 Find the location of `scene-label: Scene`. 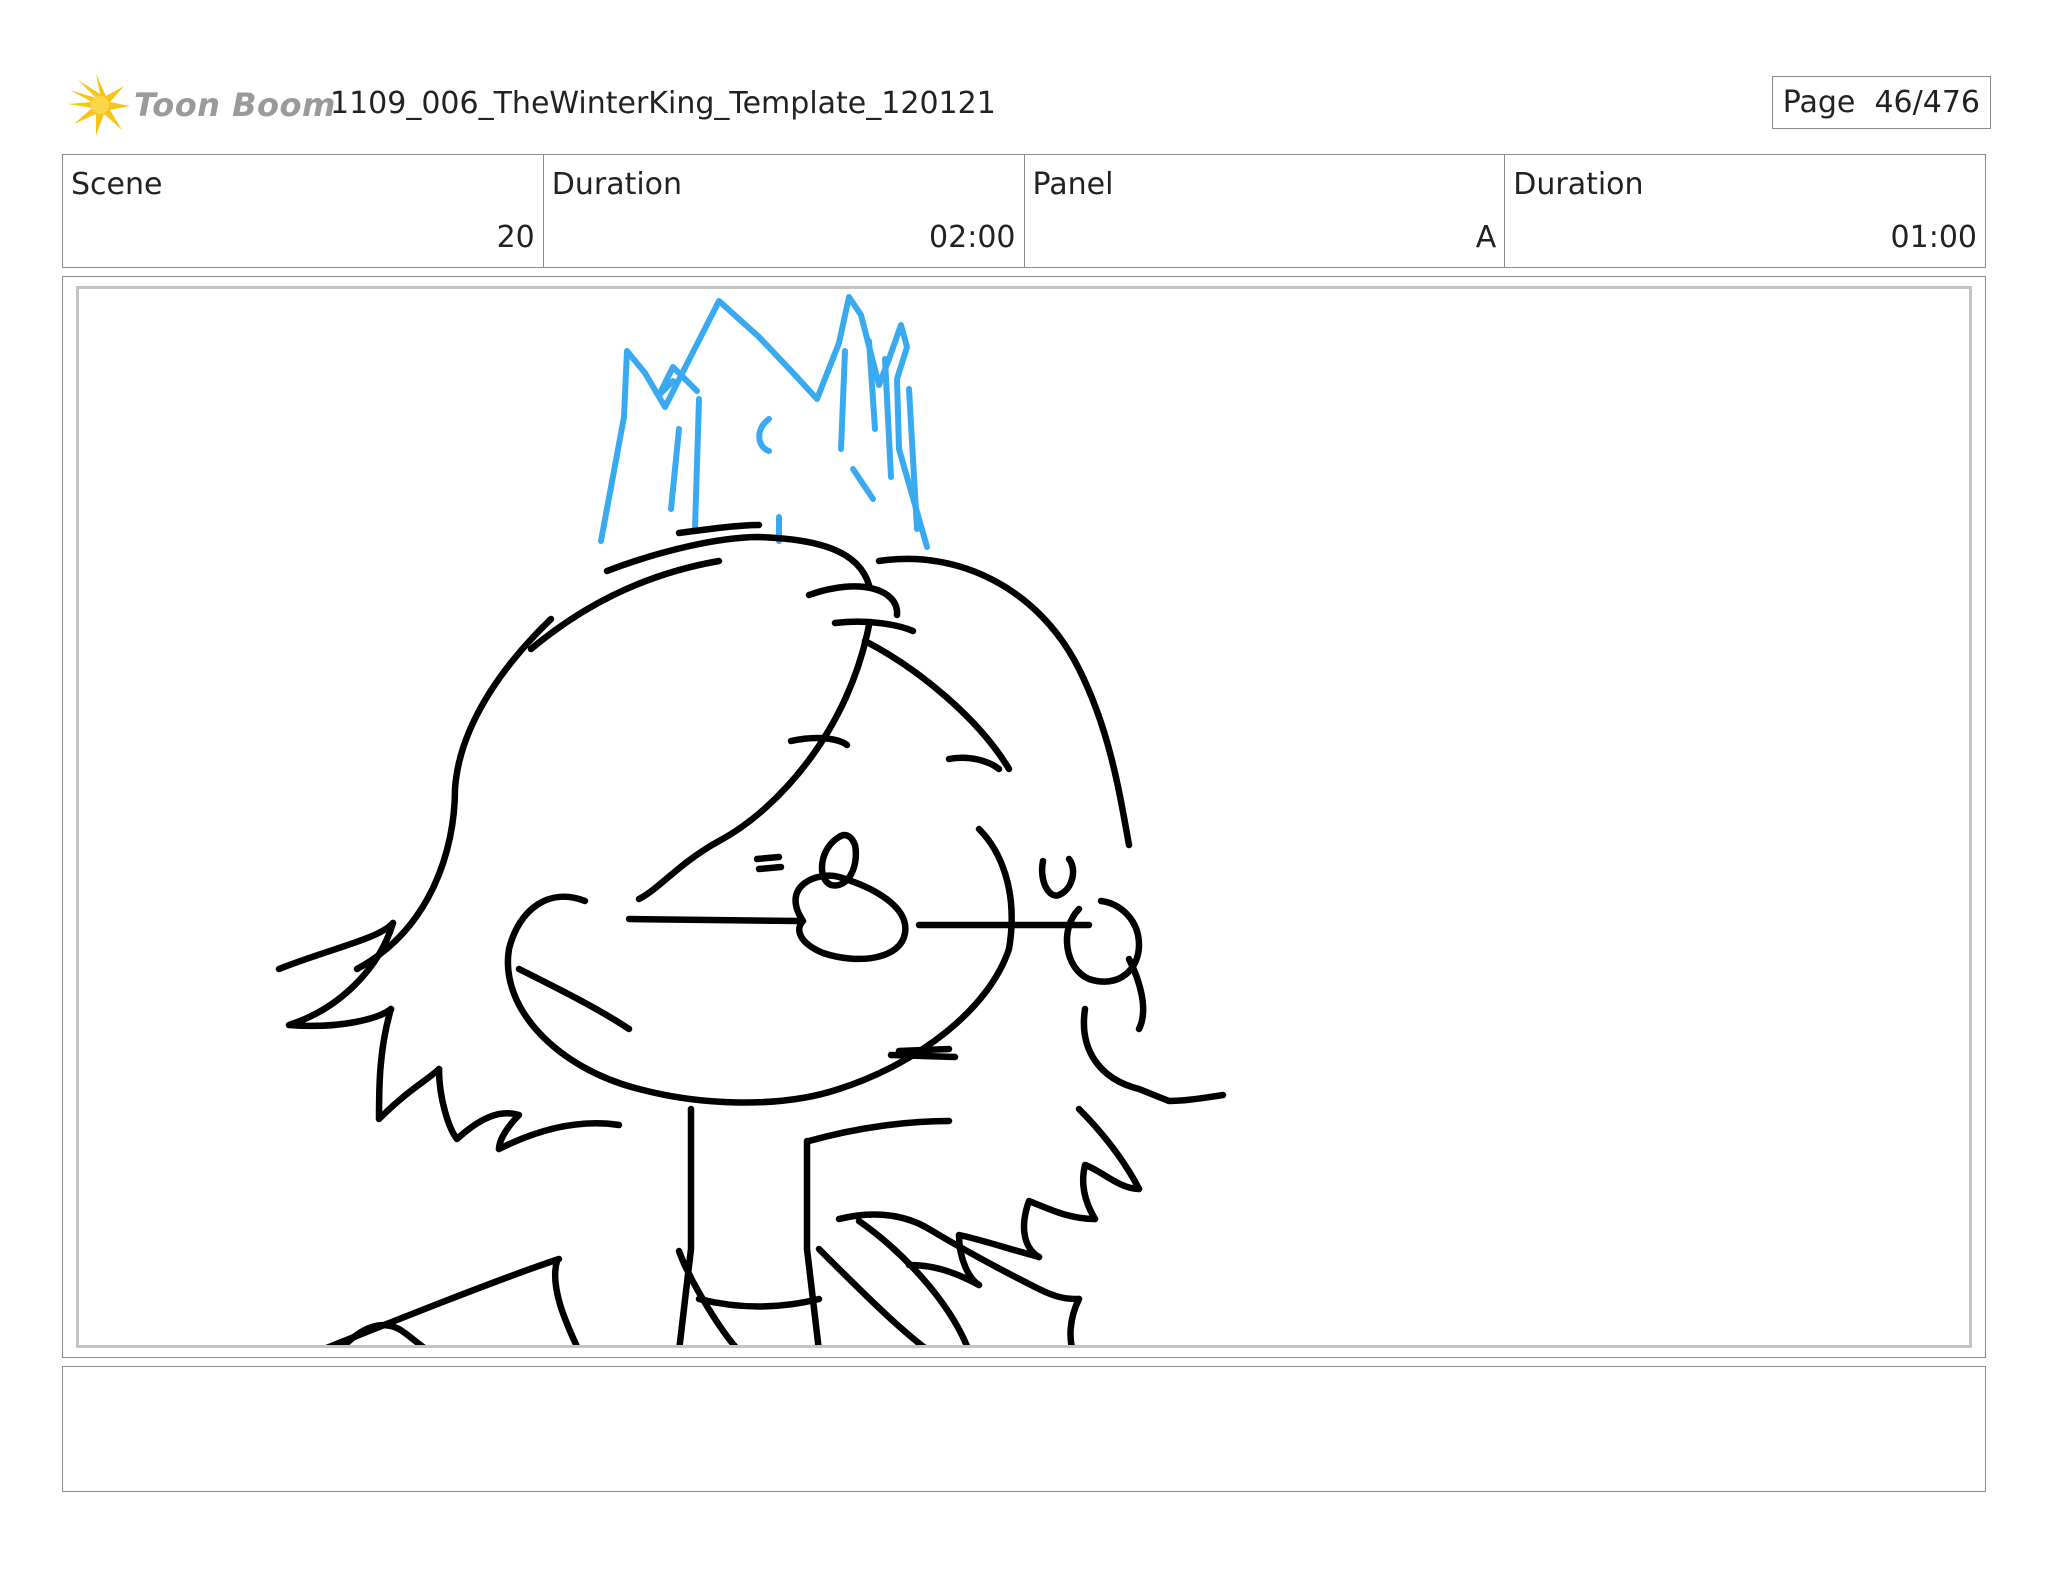

scene-label: Scene is located at coordinates (117, 184).